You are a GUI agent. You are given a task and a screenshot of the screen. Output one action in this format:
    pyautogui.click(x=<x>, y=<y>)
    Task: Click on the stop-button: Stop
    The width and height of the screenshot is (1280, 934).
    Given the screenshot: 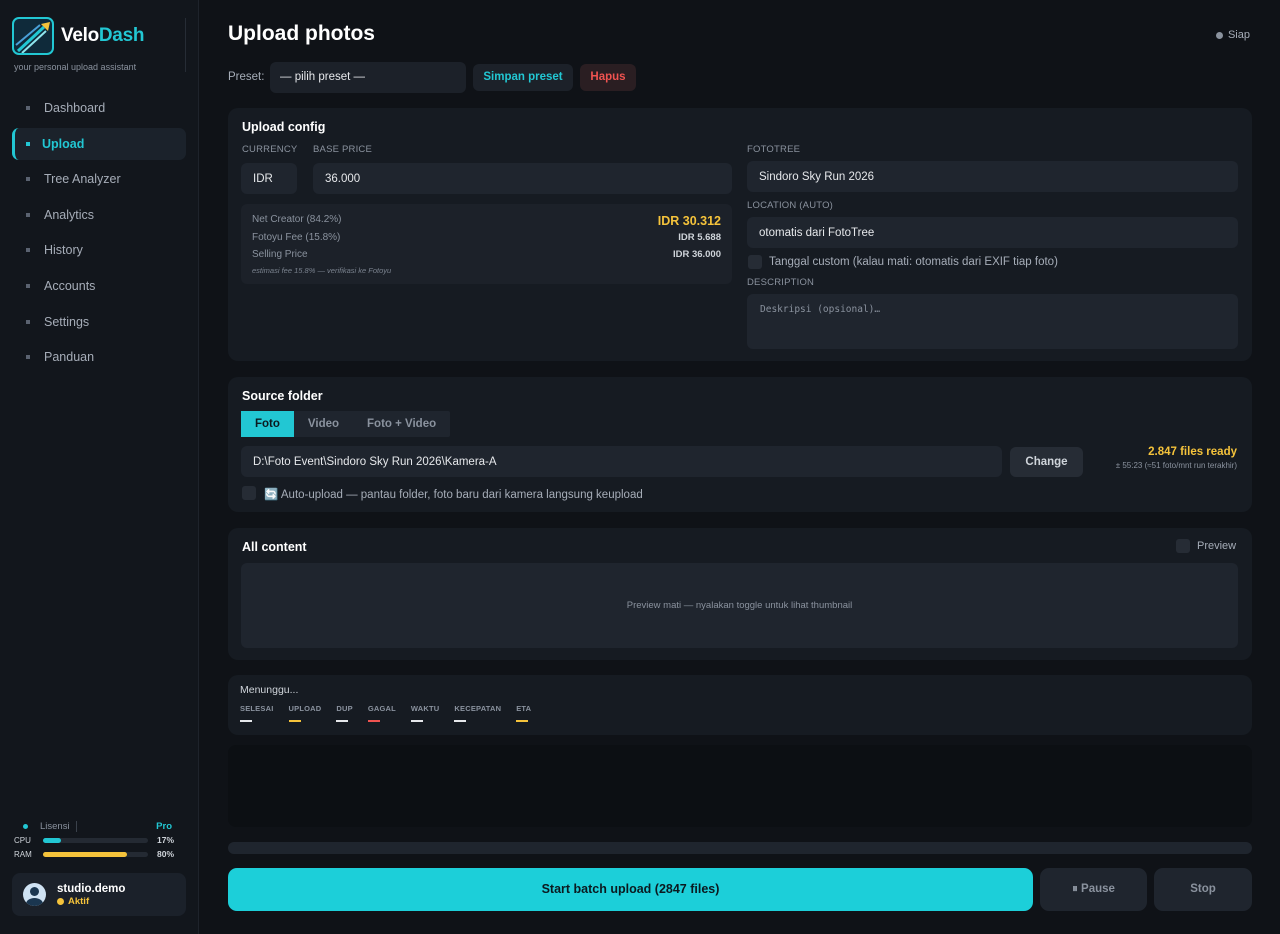 What is the action you would take?
    pyautogui.click(x=1203, y=889)
    